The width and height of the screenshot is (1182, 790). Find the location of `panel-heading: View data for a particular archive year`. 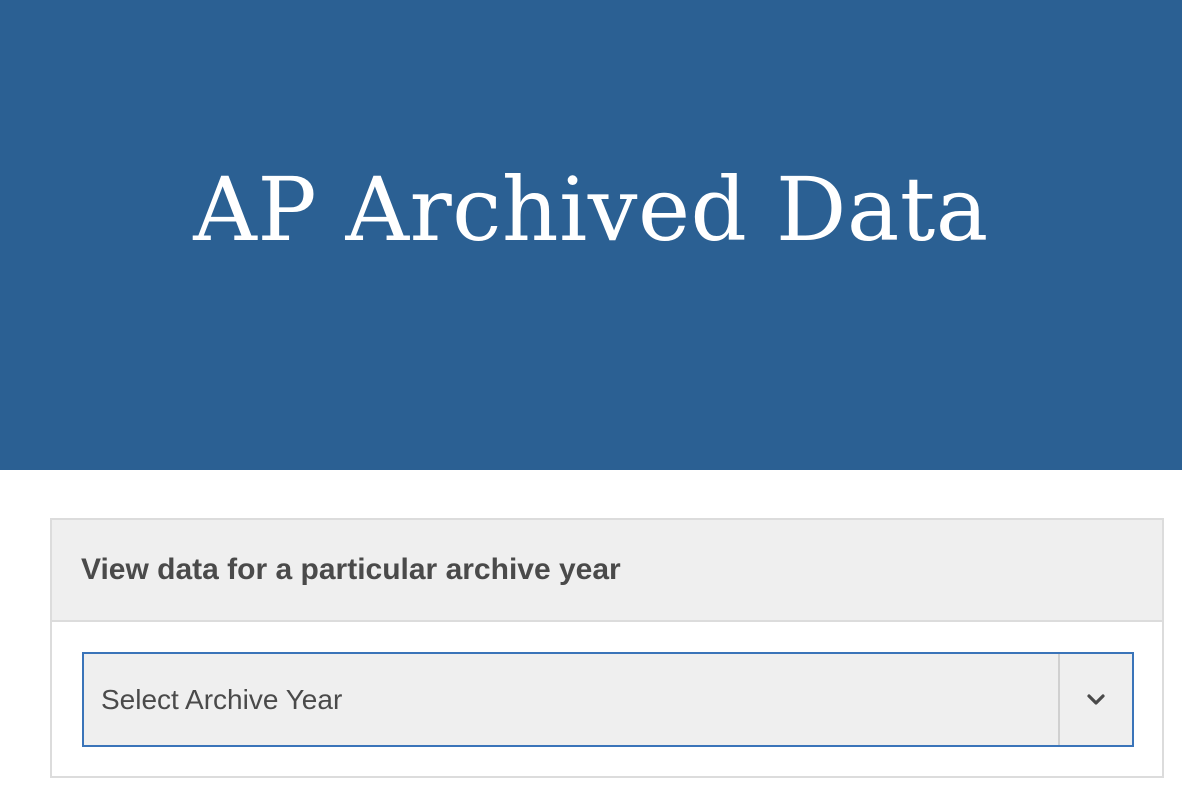

panel-heading: View data for a particular archive year is located at coordinates (351, 569).